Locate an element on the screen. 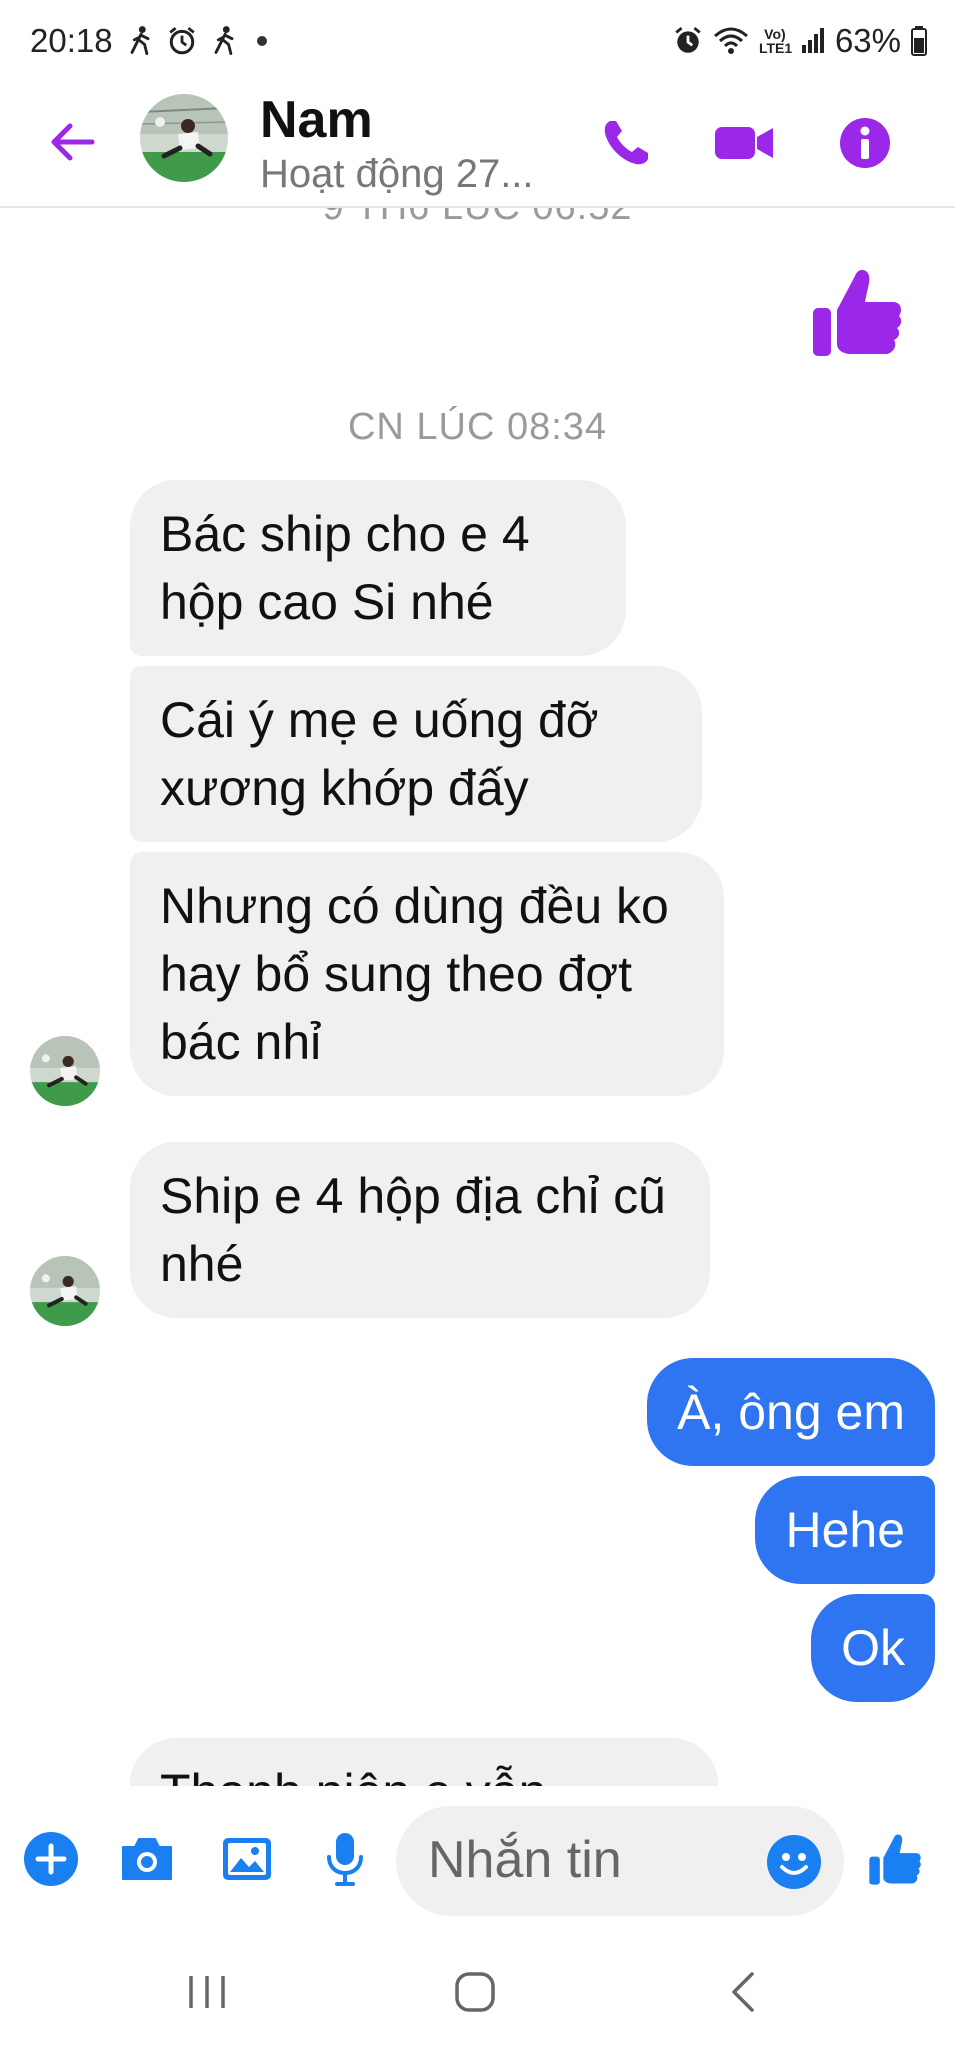 The image size is (955, 2048). outgoing-message: À, ông em is located at coordinates (791, 1412).